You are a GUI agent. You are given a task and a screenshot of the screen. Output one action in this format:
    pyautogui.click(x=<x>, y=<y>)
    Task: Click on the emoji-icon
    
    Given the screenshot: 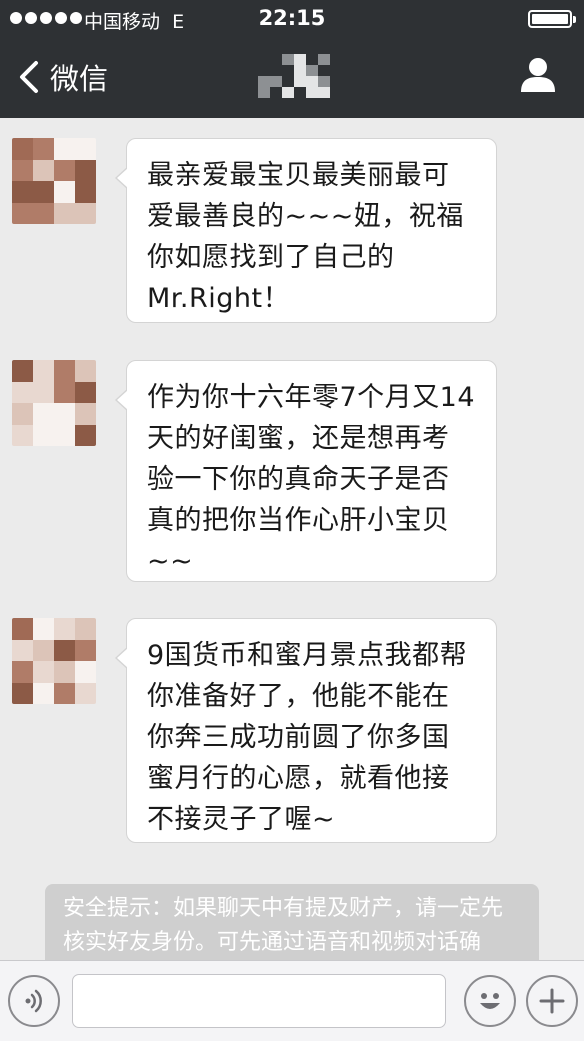 What is the action you would take?
    pyautogui.click(x=490, y=1001)
    